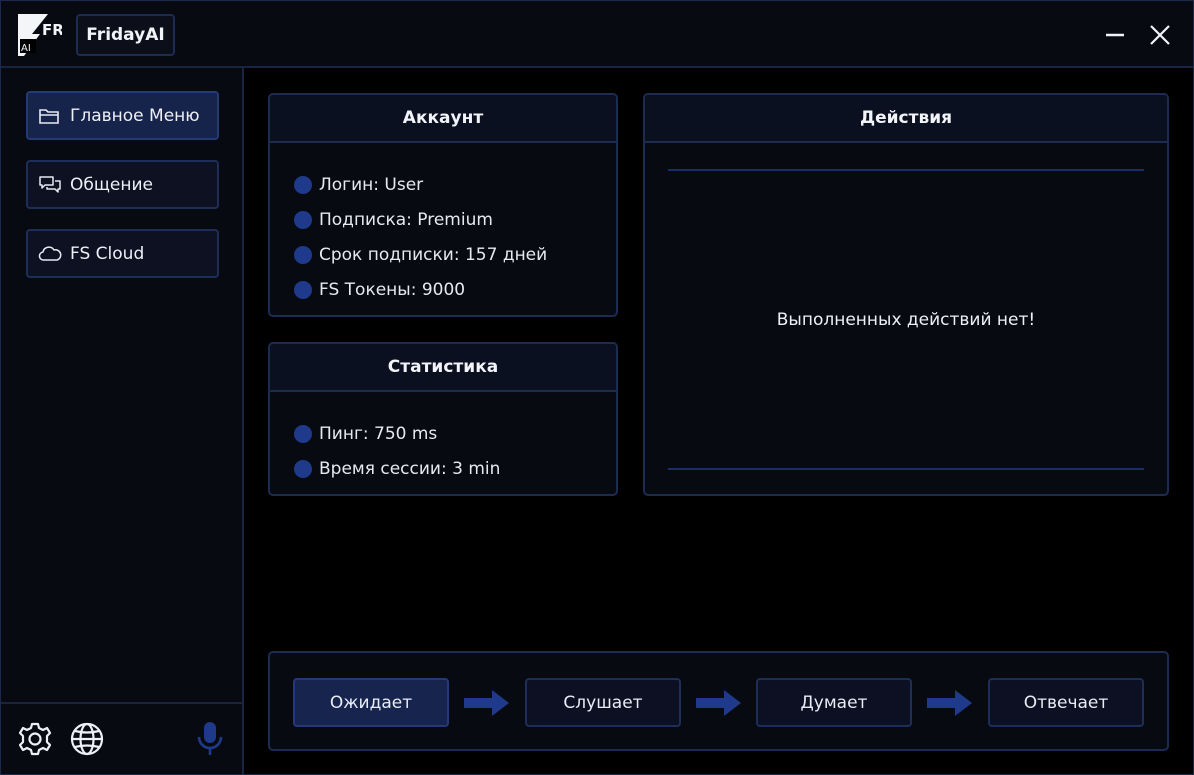 The image size is (1194, 775). I want to click on globe-icon, so click(87, 739).